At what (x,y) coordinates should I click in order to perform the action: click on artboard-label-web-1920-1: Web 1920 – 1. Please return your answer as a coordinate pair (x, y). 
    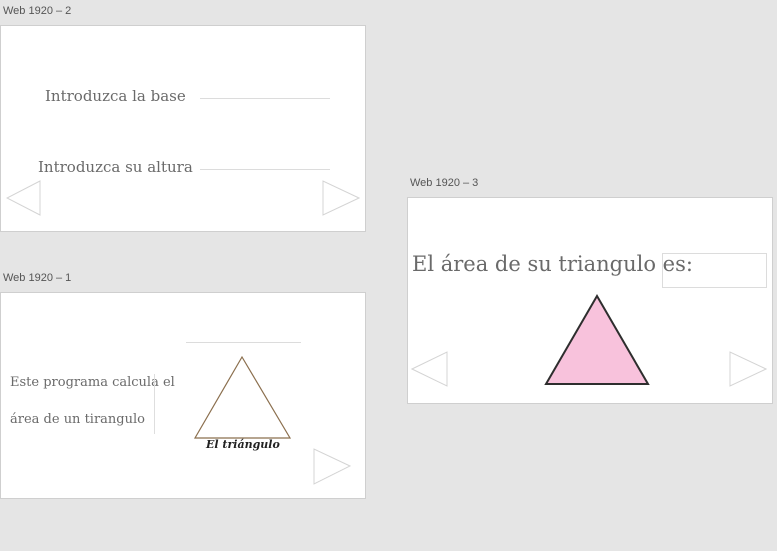
    Looking at the image, I should click on (37, 278).